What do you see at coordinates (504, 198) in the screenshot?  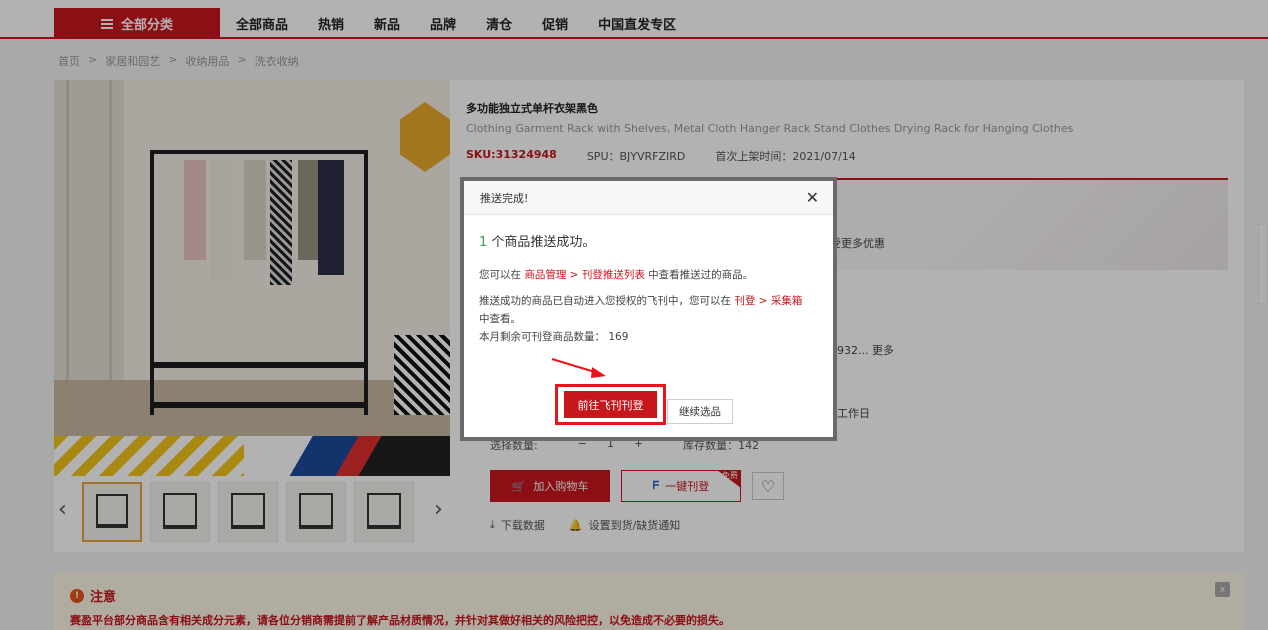 I see `dialog-title: 推送完成!` at bounding box center [504, 198].